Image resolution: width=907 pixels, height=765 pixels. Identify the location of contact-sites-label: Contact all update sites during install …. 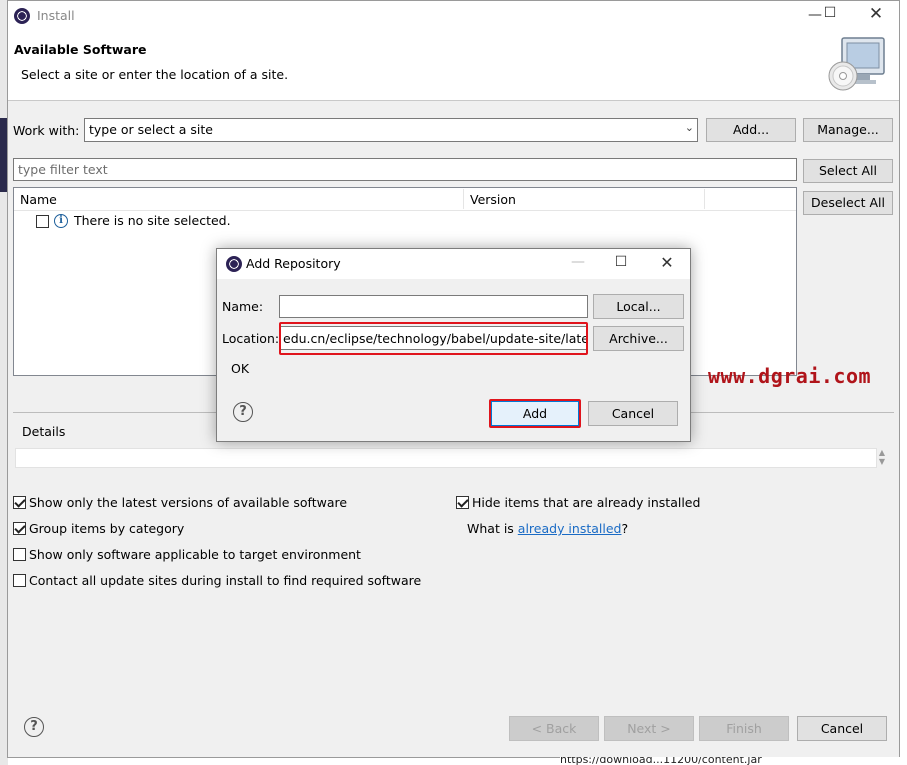
(225, 580).